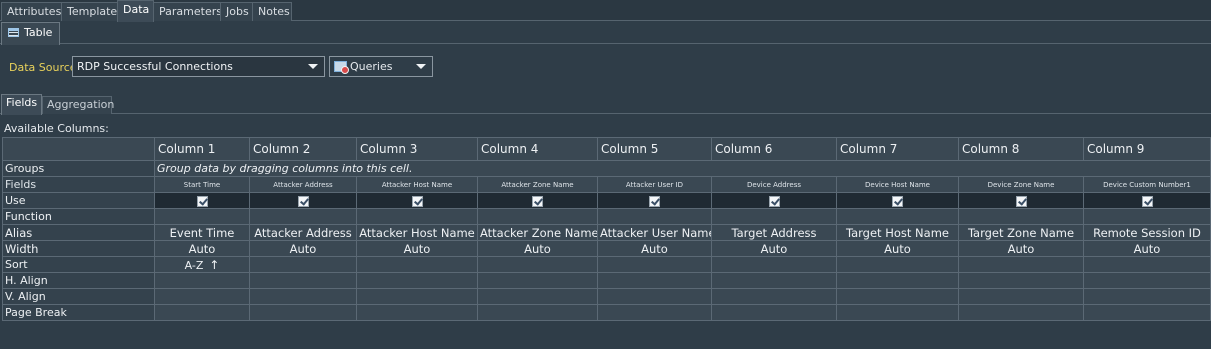 The width and height of the screenshot is (1211, 349). What do you see at coordinates (21, 104) in the screenshot?
I see `tab-fields: Fields` at bounding box center [21, 104].